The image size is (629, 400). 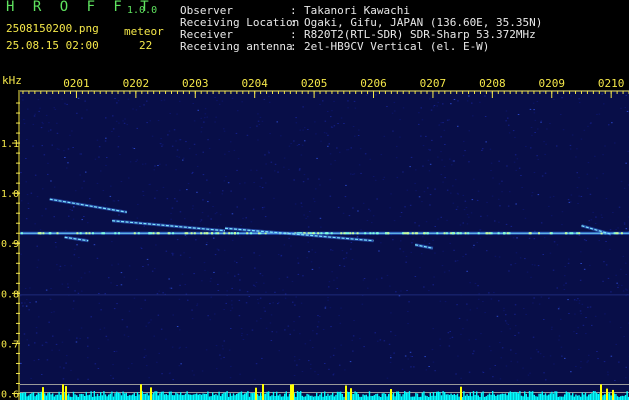 What do you see at coordinates (611, 83) in the screenshot?
I see `x-tick-label: 0210` at bounding box center [611, 83].